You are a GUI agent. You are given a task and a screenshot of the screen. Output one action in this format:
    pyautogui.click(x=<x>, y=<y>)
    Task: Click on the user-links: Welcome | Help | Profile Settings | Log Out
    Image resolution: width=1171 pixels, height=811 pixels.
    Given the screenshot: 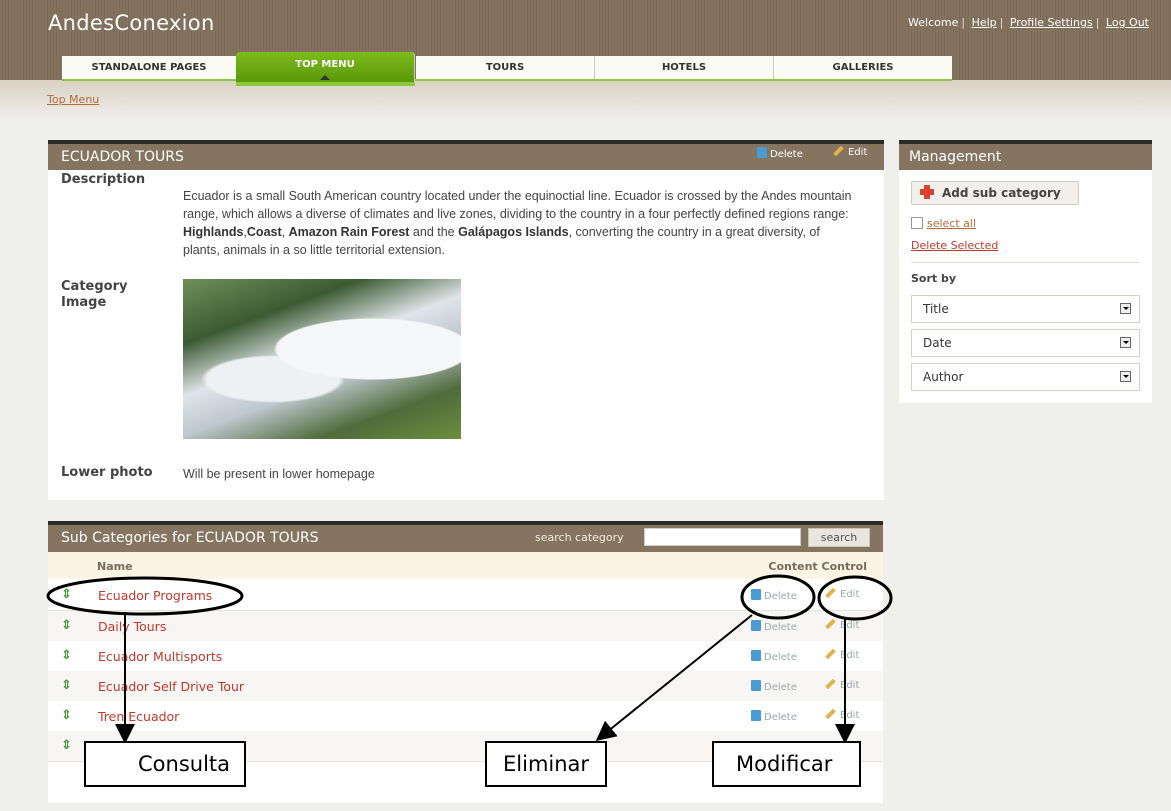 What is the action you would take?
    pyautogui.click(x=1028, y=22)
    